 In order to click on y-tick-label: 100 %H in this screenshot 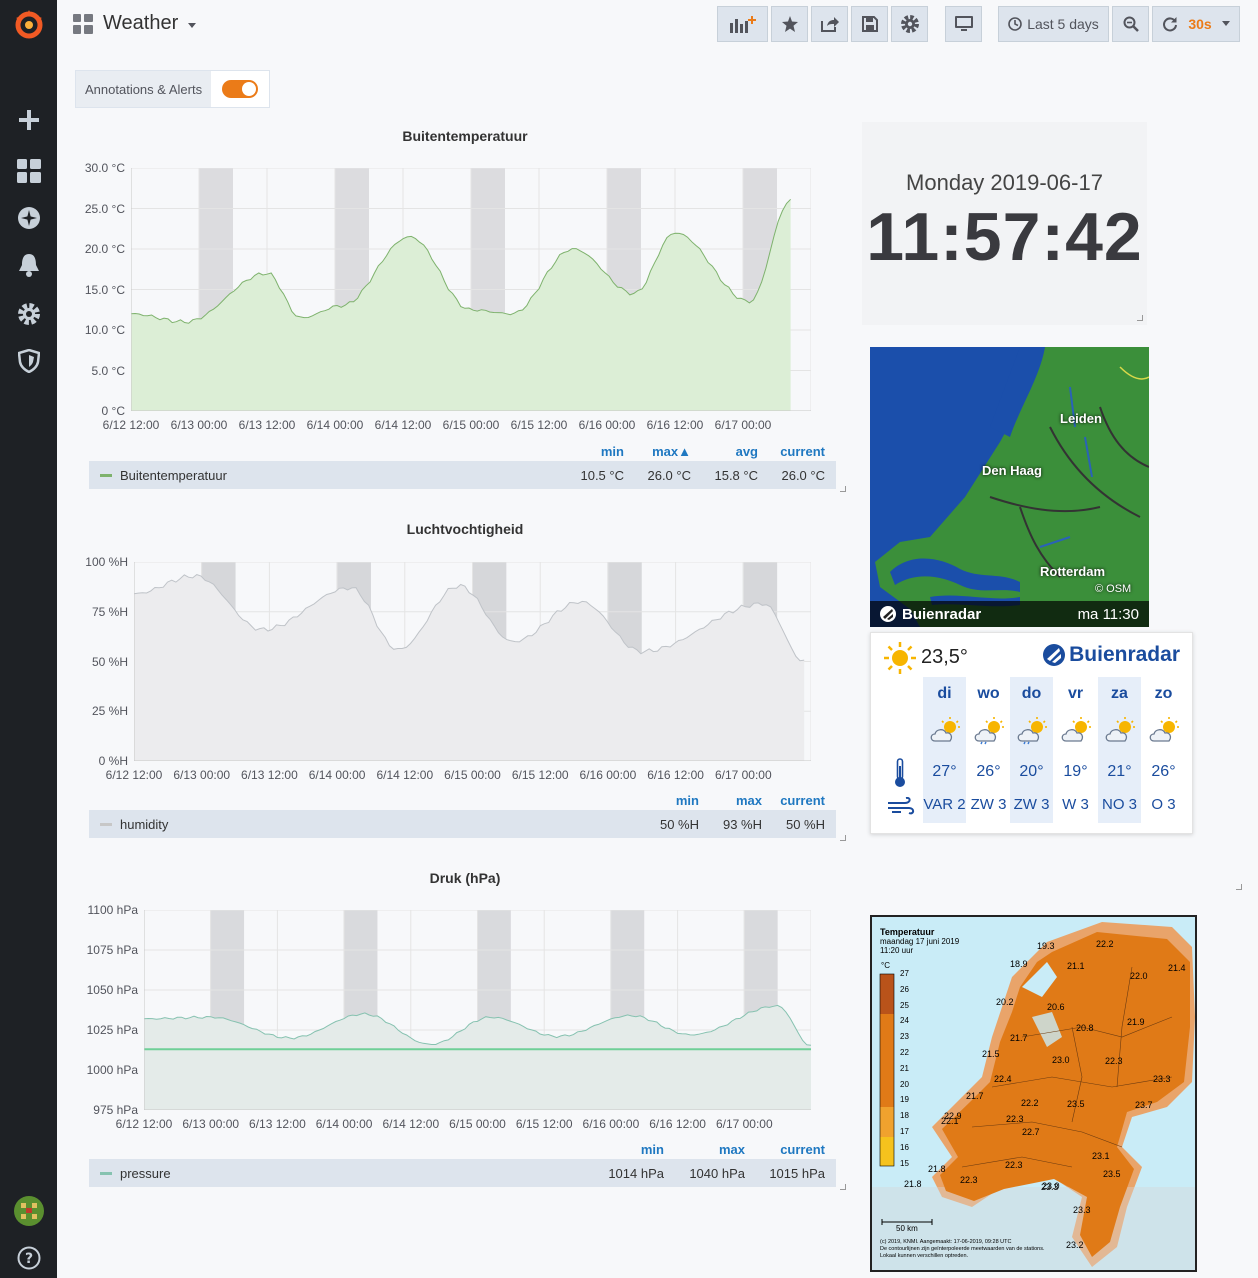, I will do `click(106, 562)`.